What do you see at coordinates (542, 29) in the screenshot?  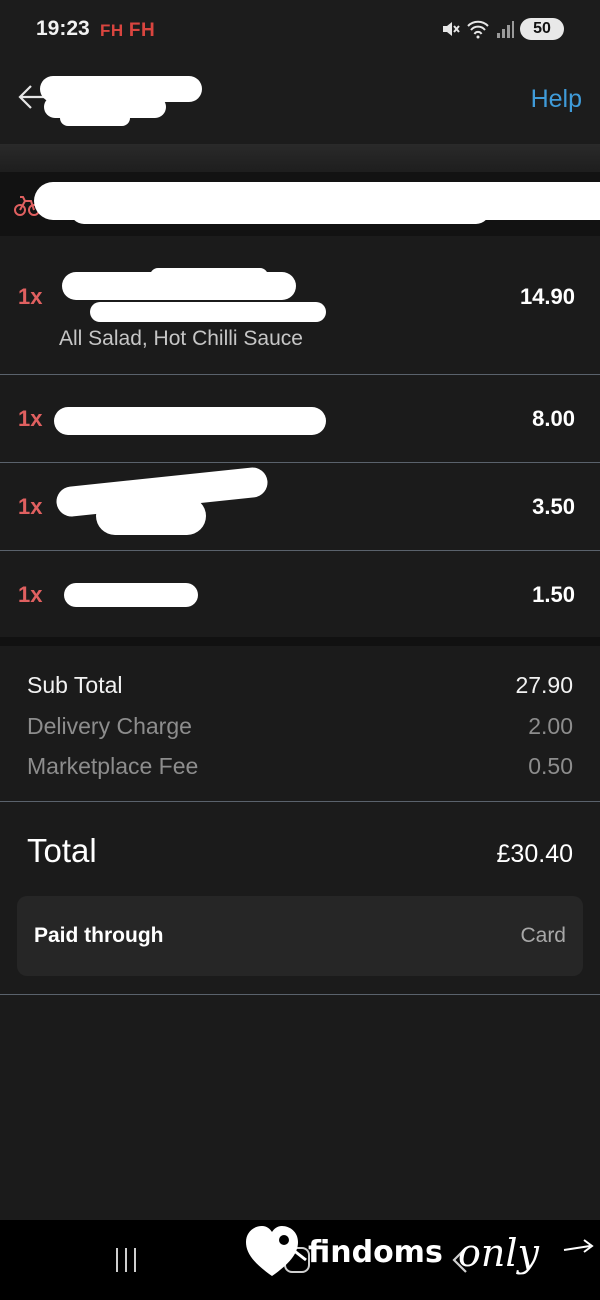 I see `battery-indicator: 50` at bounding box center [542, 29].